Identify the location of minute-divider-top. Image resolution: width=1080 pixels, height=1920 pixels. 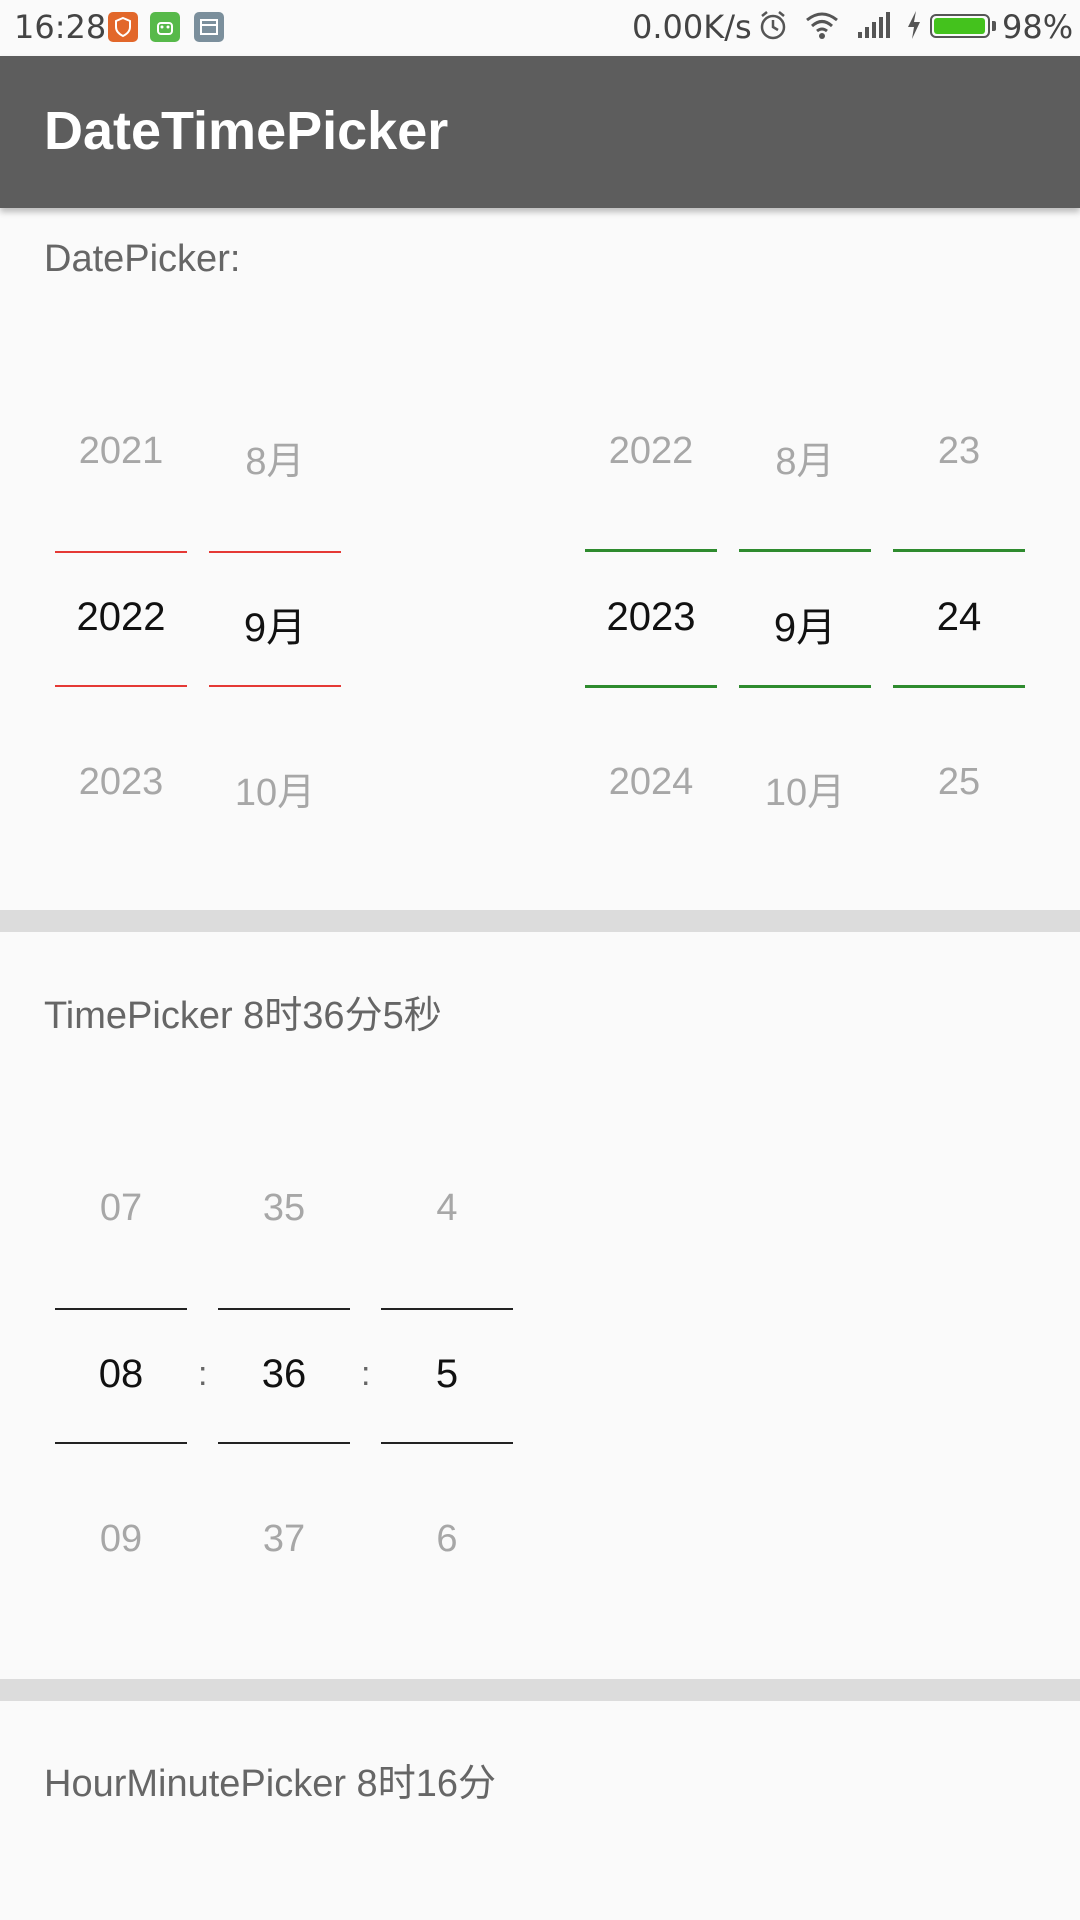
(284, 1309).